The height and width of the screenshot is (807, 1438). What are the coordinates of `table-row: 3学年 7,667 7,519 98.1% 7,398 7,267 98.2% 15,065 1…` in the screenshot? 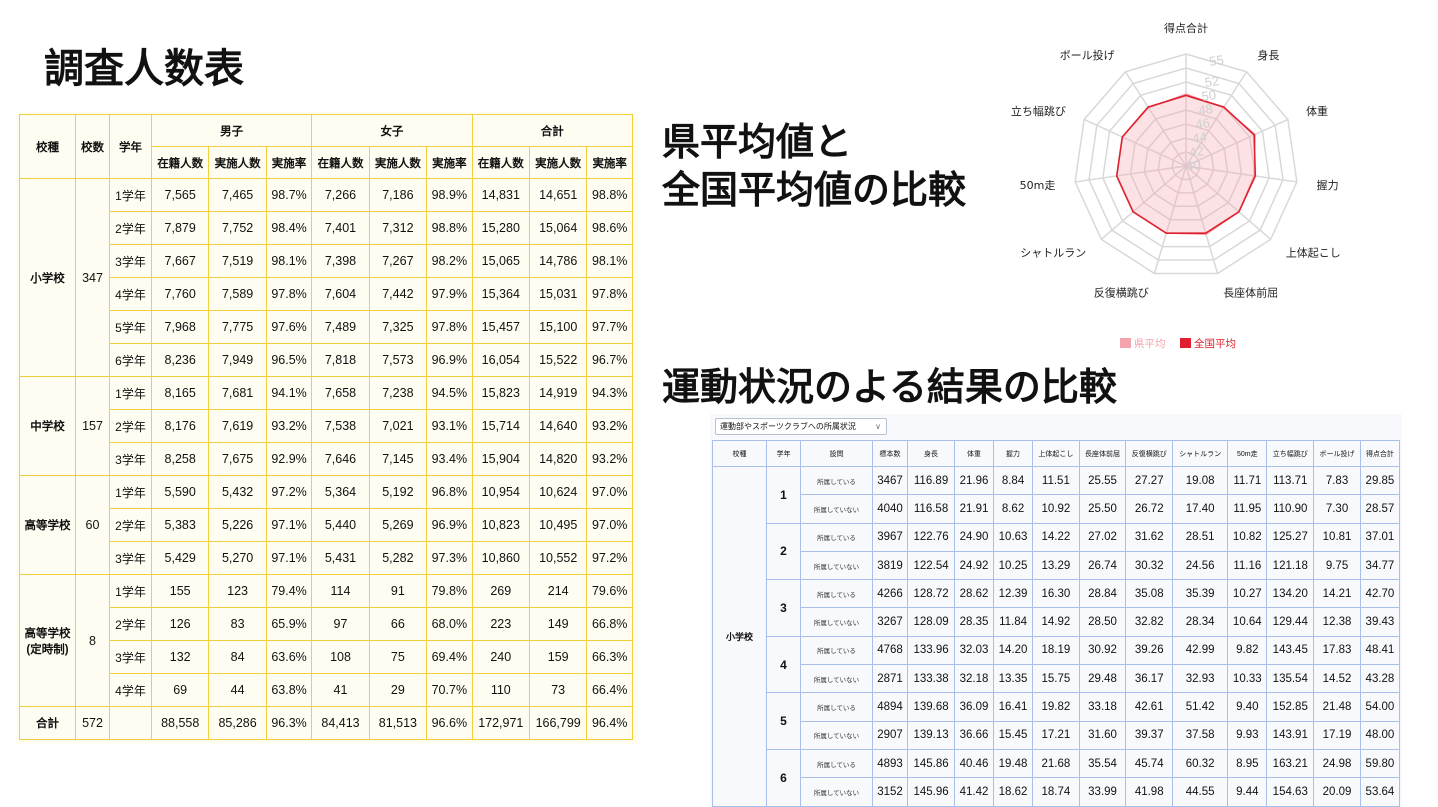 It's located at (326, 261).